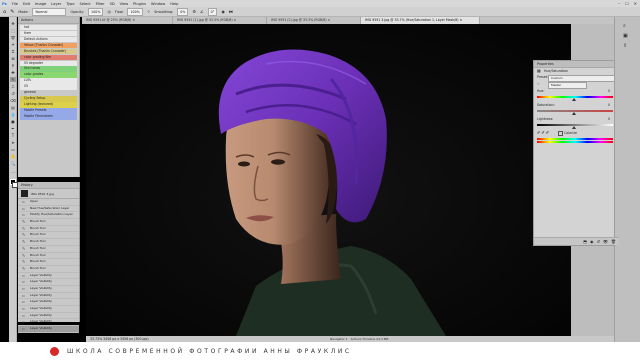 This screenshot has width=640, height=360. I want to click on blur-tool-icon: 💧, so click(13, 114).